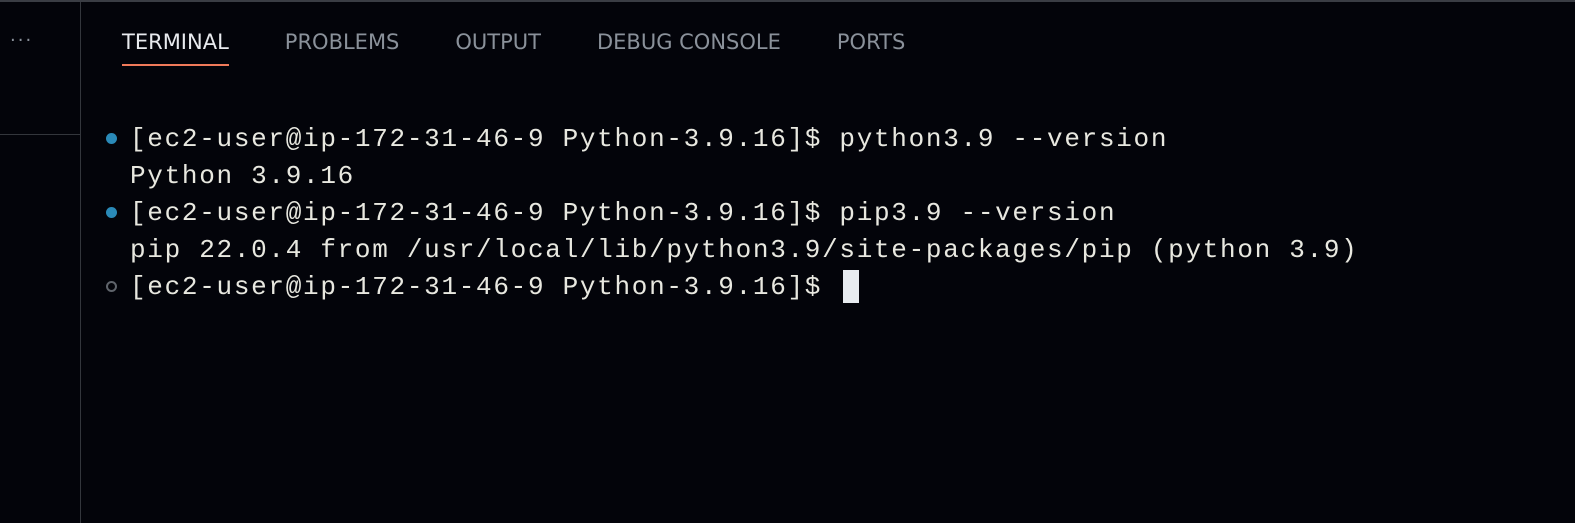  I want to click on more-actions-icon: ···, so click(21, 40).